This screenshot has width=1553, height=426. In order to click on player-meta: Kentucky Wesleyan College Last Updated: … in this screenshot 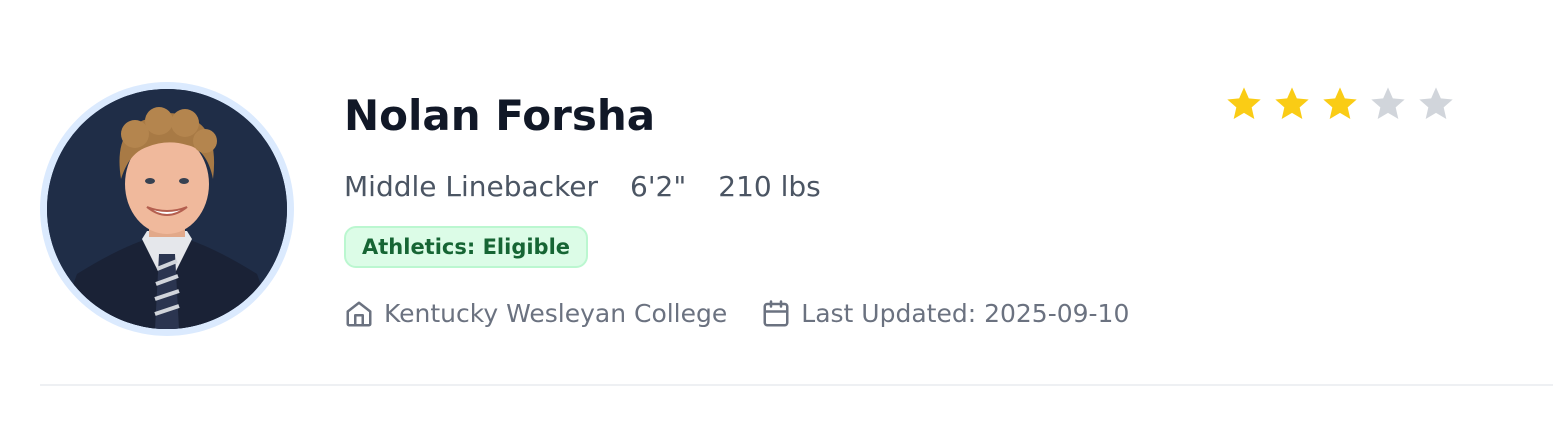, I will do `click(736, 314)`.